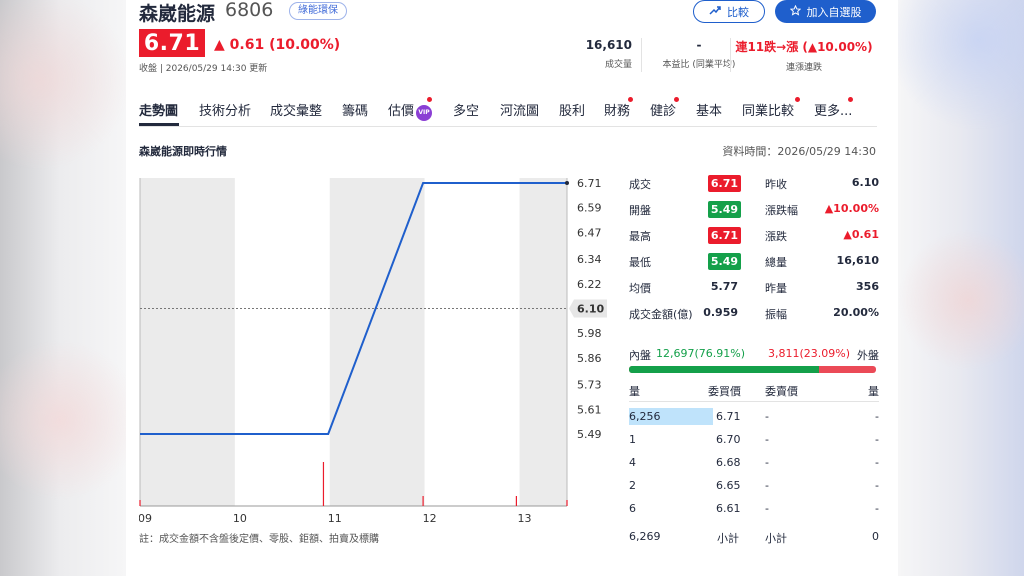 This screenshot has height=576, width=1024. What do you see at coordinates (857, 260) in the screenshot?
I see `quote-value: 16,610` at bounding box center [857, 260].